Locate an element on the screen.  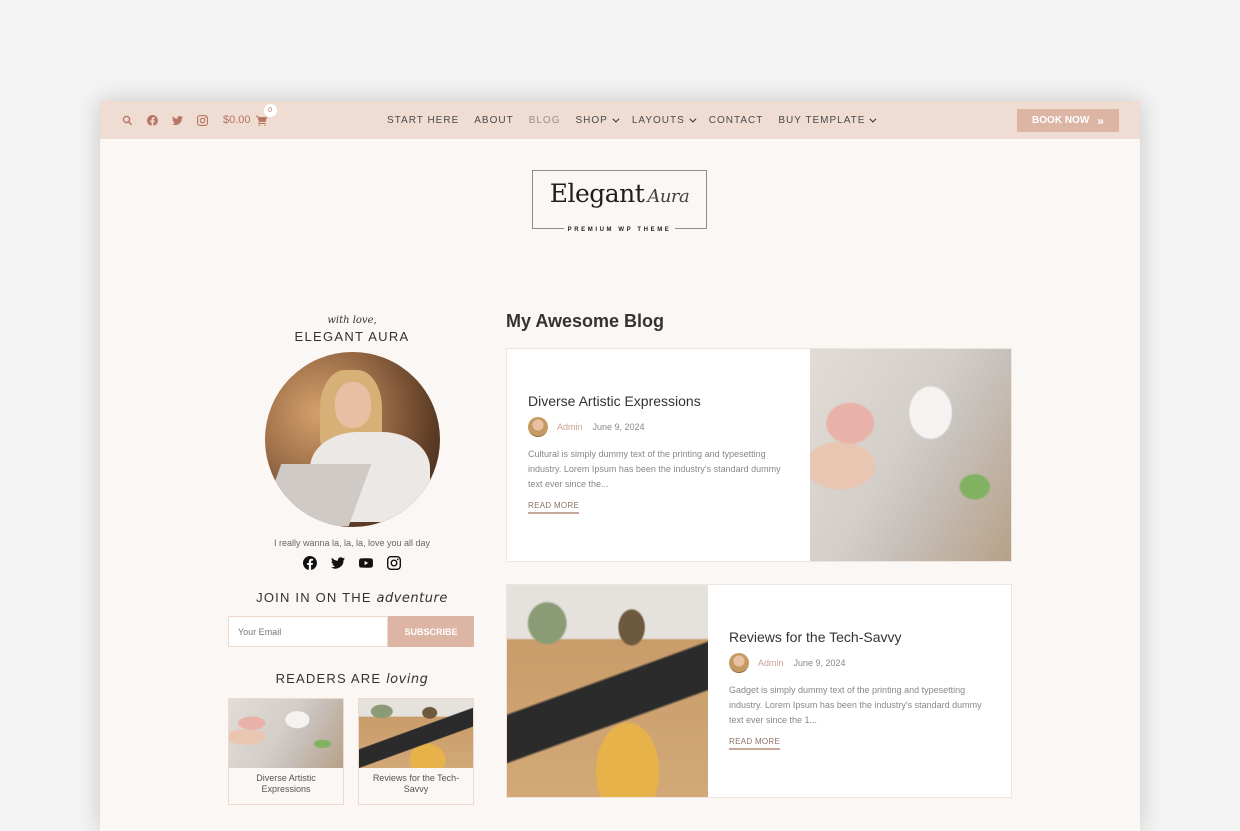
nav-label: BLOG is located at coordinates (544, 120).